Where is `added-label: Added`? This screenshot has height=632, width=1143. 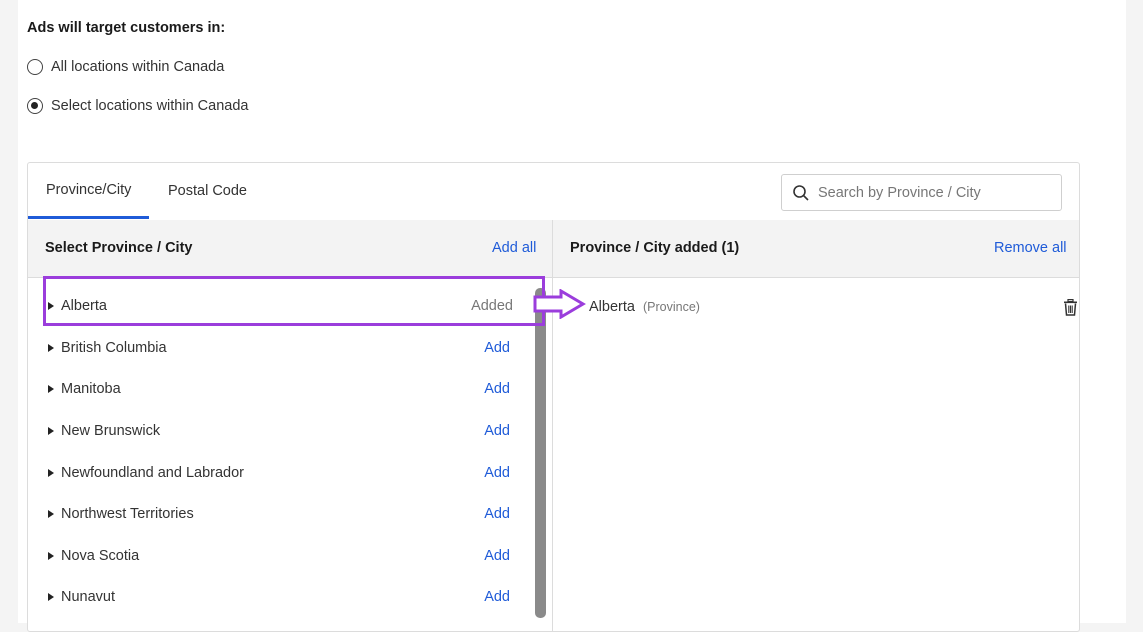 added-label: Added is located at coordinates (492, 306).